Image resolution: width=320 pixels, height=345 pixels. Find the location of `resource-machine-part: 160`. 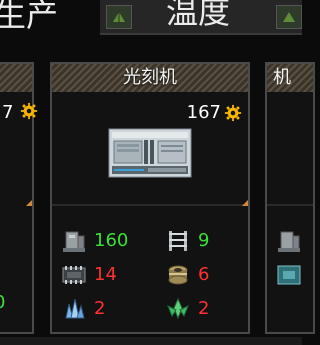

resource-machine-part: 160 is located at coordinates (94, 241).